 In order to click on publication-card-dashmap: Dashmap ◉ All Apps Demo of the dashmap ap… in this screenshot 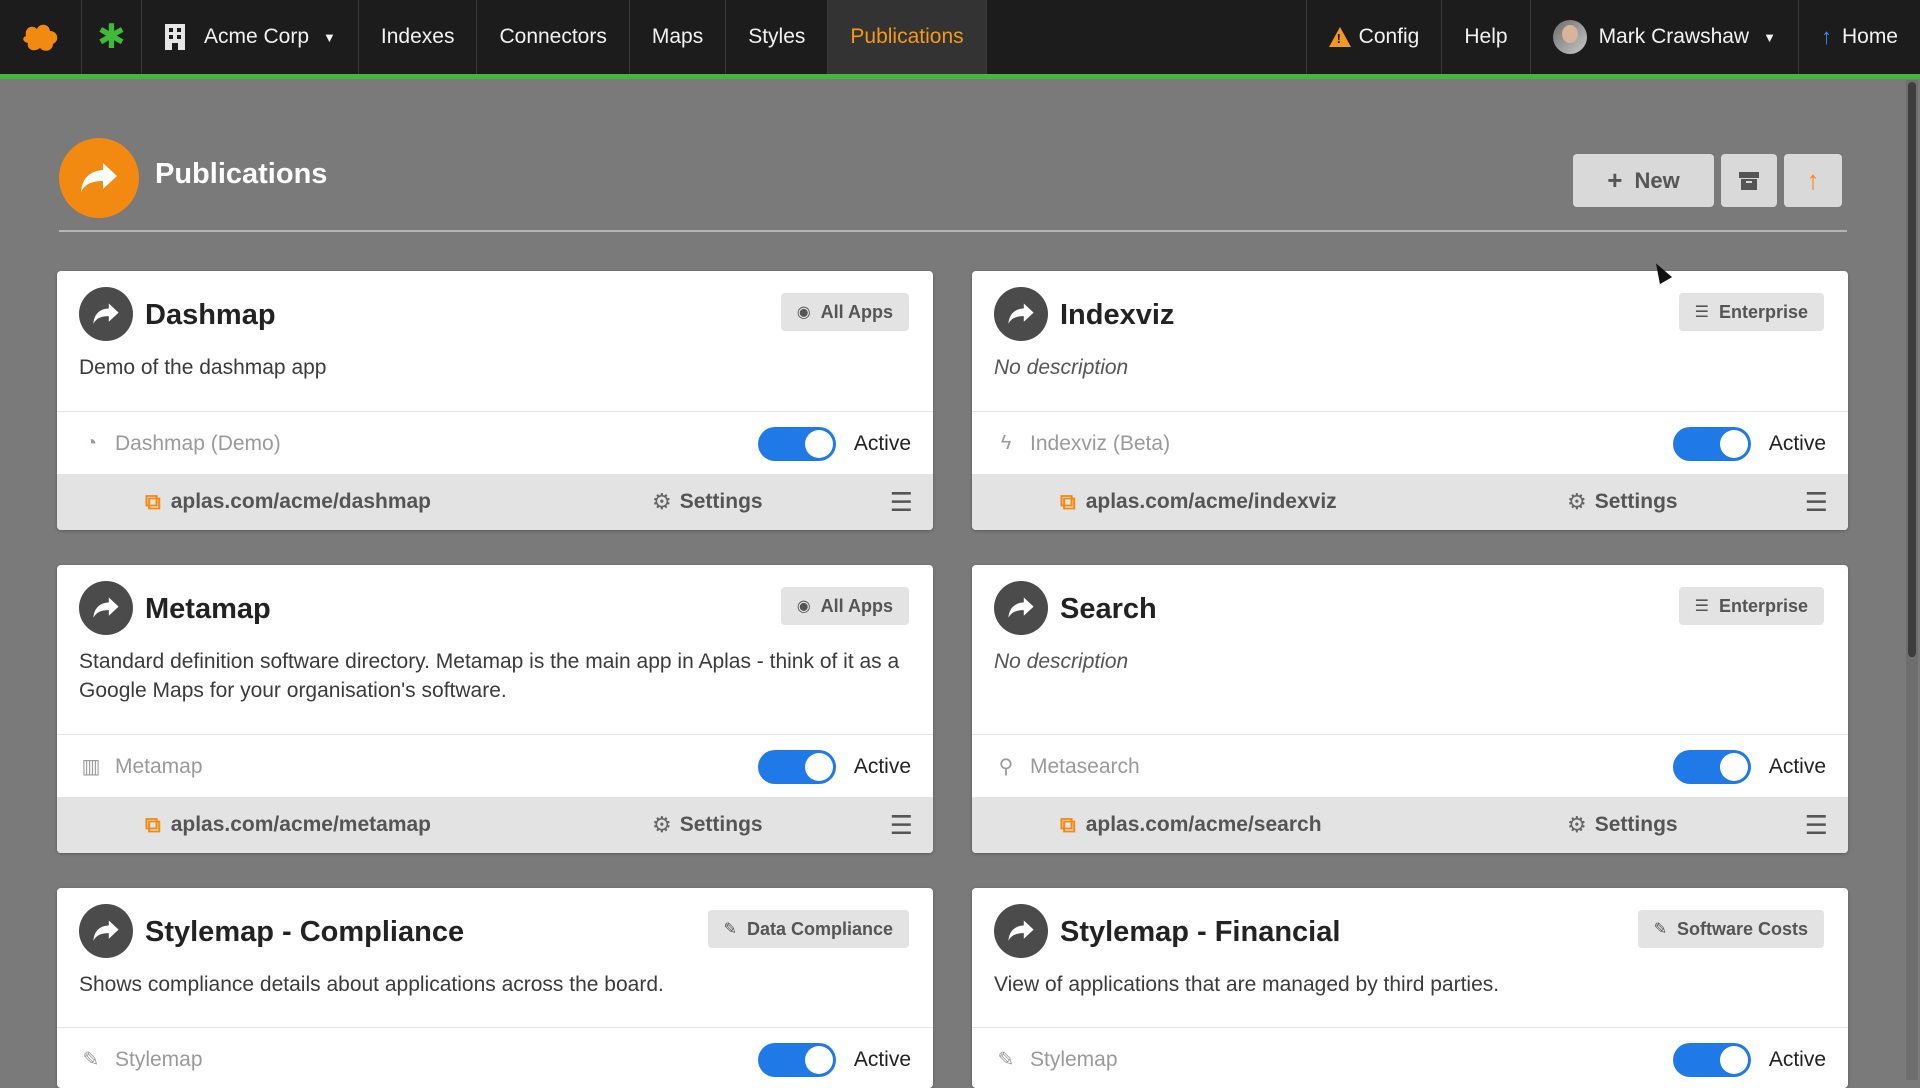, I will do `click(495, 400)`.